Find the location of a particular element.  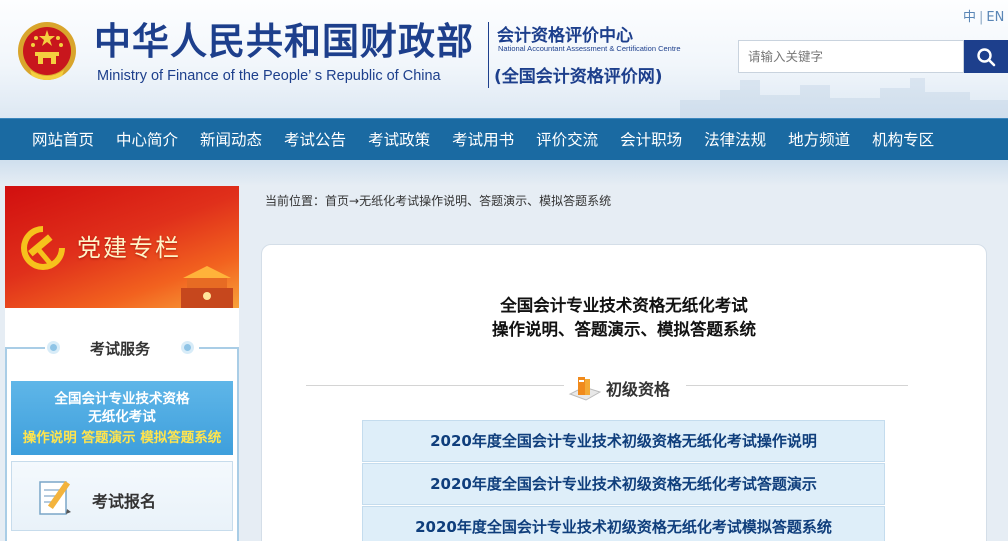

national-emblem-icon is located at coordinates (47, 51).